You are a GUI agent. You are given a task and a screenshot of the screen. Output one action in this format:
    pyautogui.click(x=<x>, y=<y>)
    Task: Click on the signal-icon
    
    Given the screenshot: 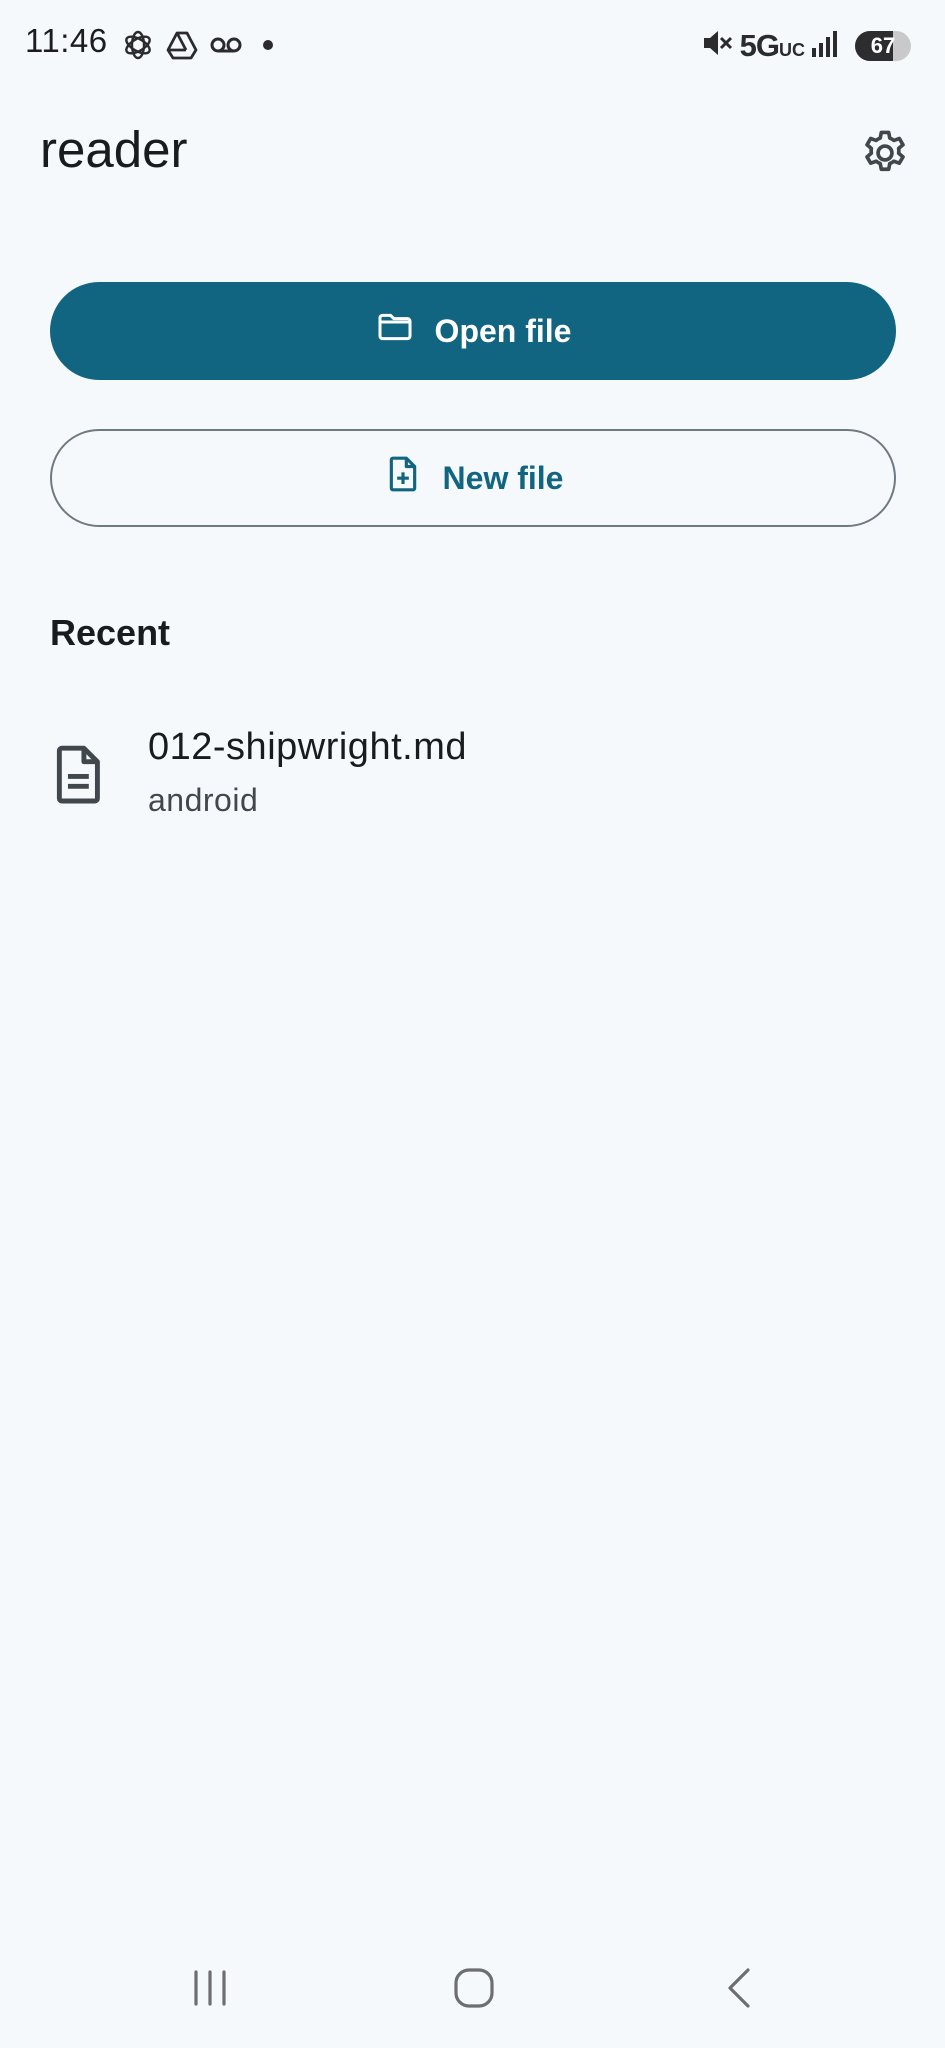 What is the action you would take?
    pyautogui.click(x=826, y=45)
    